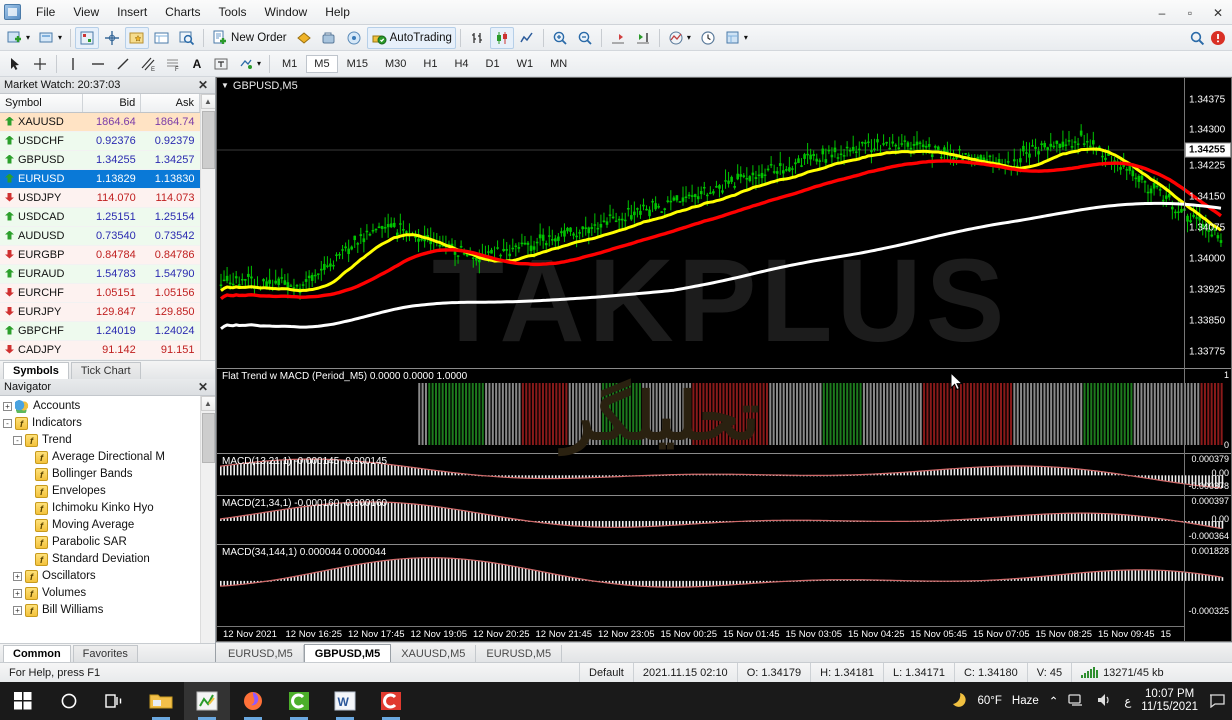 This screenshot has width=1232, height=720. Describe the element at coordinates (105, 653) in the screenshot. I see `tab-favorites: Favorites` at that location.